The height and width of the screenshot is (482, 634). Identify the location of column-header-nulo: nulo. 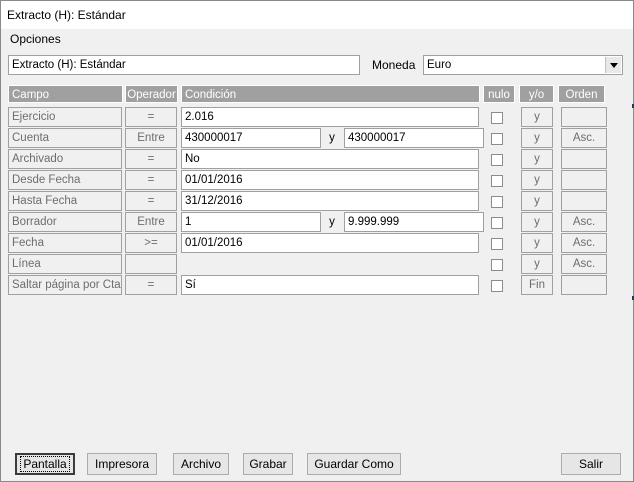
(499, 94).